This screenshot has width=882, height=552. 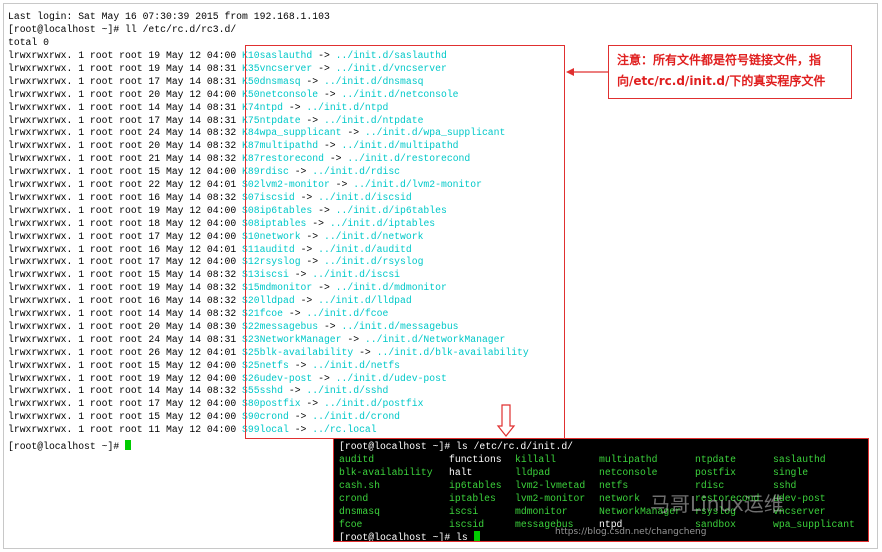 What do you see at coordinates (365, 249) in the screenshot?
I see `entry-link-target: ../init.d/auditd` at bounding box center [365, 249].